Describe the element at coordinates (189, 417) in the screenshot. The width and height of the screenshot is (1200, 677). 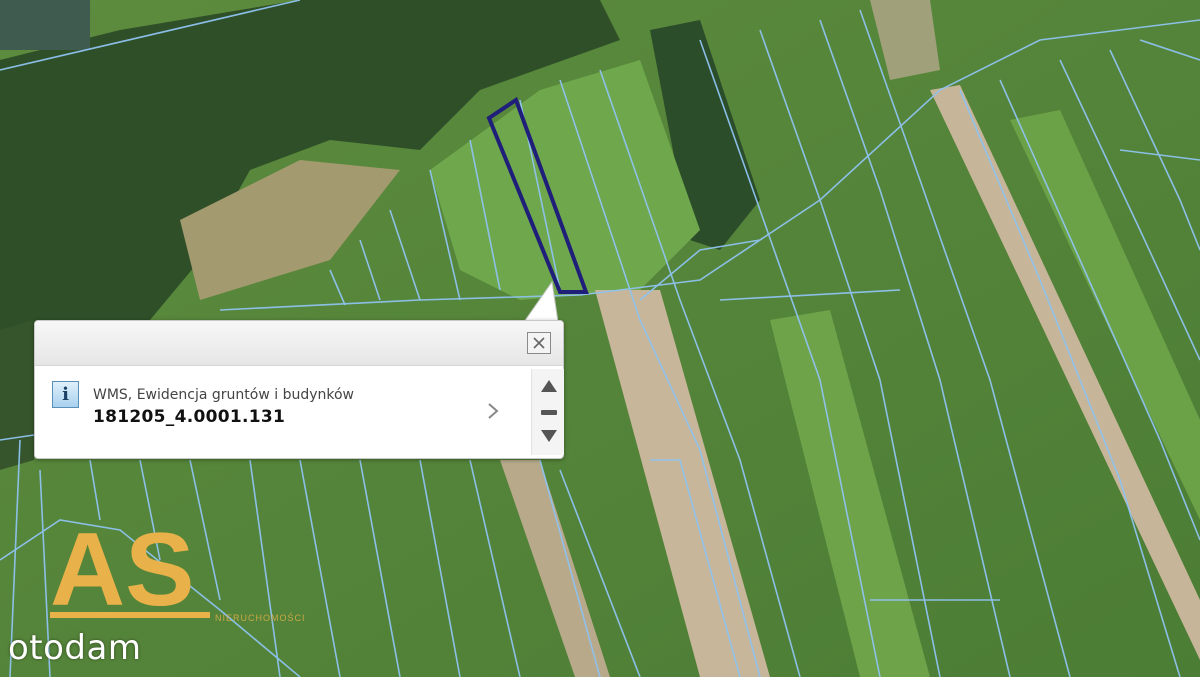
I see `parcel-id: 181205_4.0001.131` at that location.